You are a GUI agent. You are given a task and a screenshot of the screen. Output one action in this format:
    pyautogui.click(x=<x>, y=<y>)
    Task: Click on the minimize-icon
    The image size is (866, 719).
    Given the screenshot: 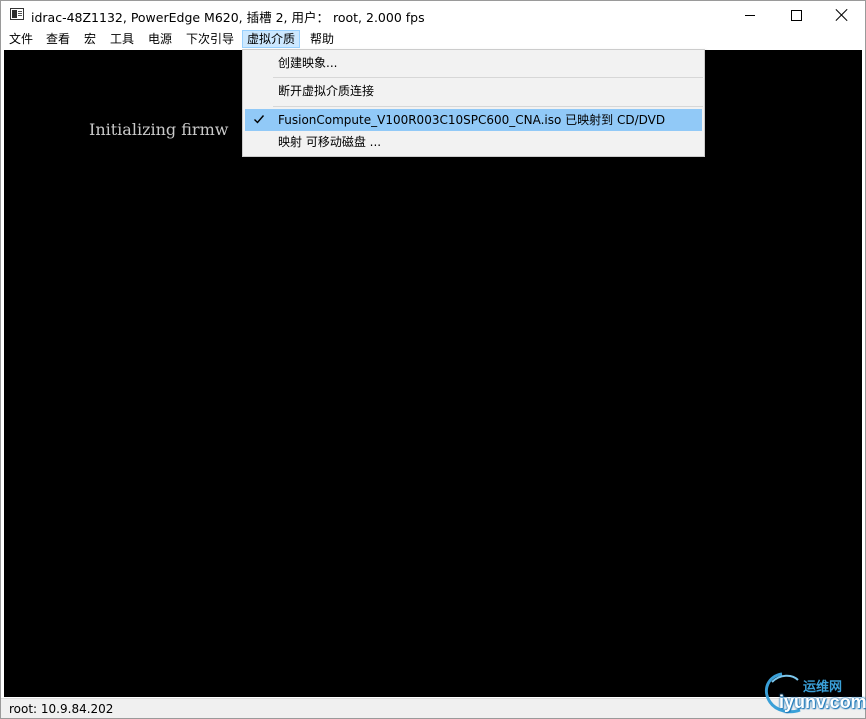 What is the action you would take?
    pyautogui.click(x=750, y=15)
    